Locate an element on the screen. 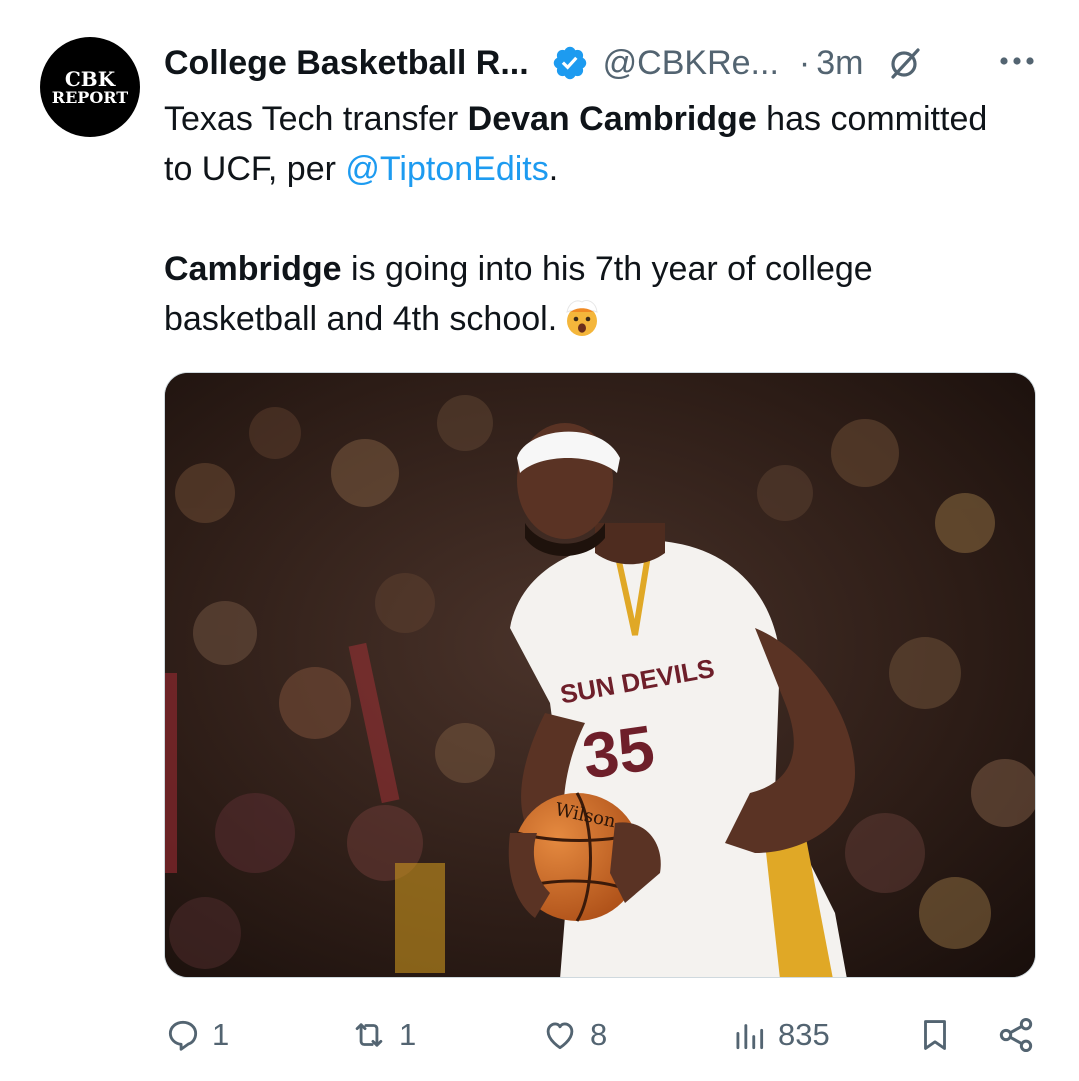 The image size is (1079, 1081). repost-button: 1 is located at coordinates (382, 1035).